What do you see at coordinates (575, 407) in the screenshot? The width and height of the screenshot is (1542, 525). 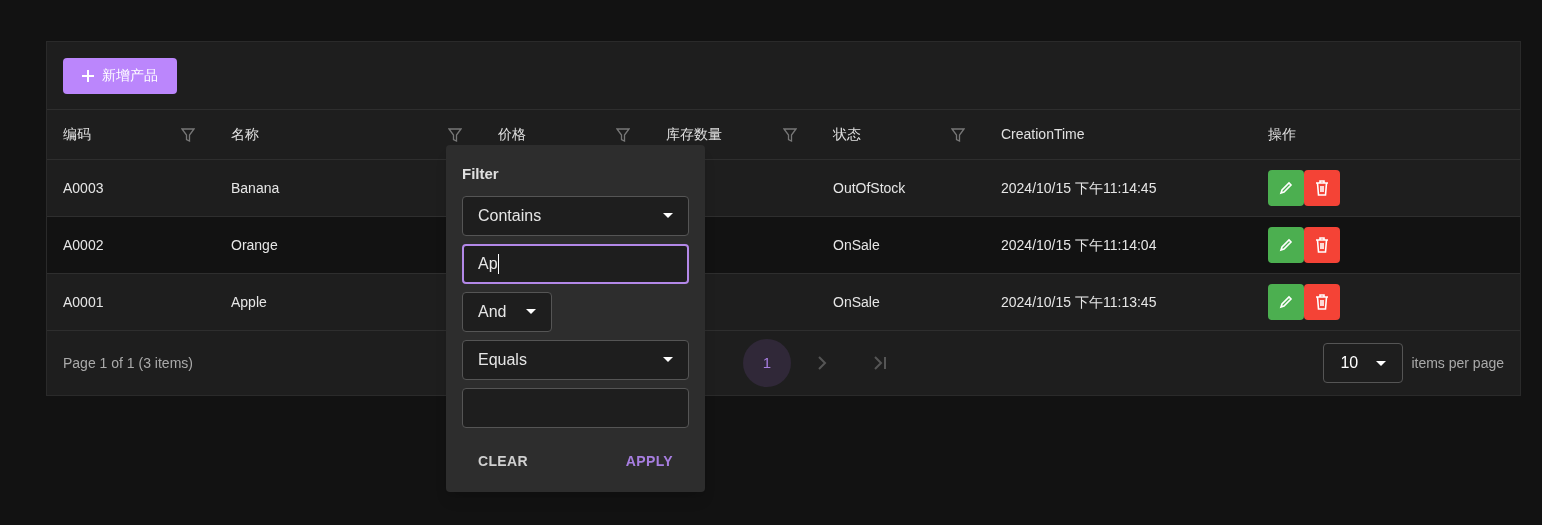 I see `filter-value-field` at bounding box center [575, 407].